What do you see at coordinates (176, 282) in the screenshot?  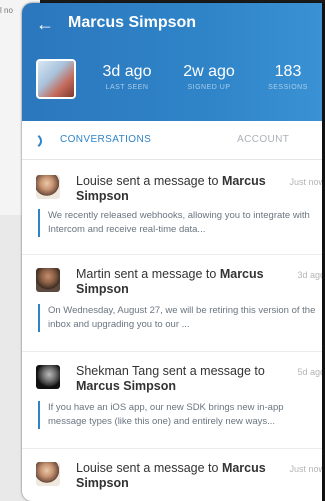 I see `conversation-title: Martin sent a message to Marcus Simpson` at bounding box center [176, 282].